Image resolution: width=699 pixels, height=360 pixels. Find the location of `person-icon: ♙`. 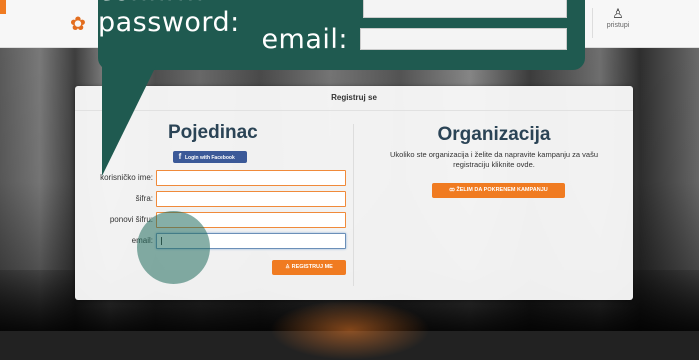

person-icon: ♙ is located at coordinates (618, 14).